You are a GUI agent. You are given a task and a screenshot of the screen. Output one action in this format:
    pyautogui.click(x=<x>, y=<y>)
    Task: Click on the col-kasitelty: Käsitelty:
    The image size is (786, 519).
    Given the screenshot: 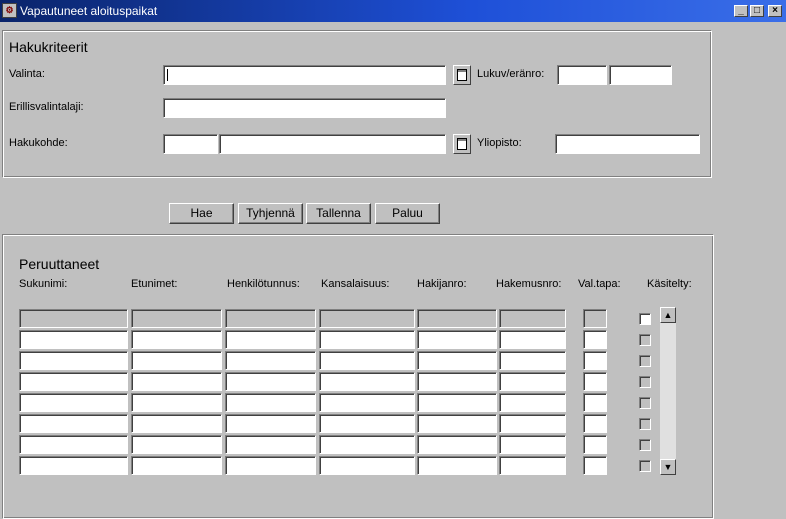 What is the action you would take?
    pyautogui.click(x=669, y=284)
    